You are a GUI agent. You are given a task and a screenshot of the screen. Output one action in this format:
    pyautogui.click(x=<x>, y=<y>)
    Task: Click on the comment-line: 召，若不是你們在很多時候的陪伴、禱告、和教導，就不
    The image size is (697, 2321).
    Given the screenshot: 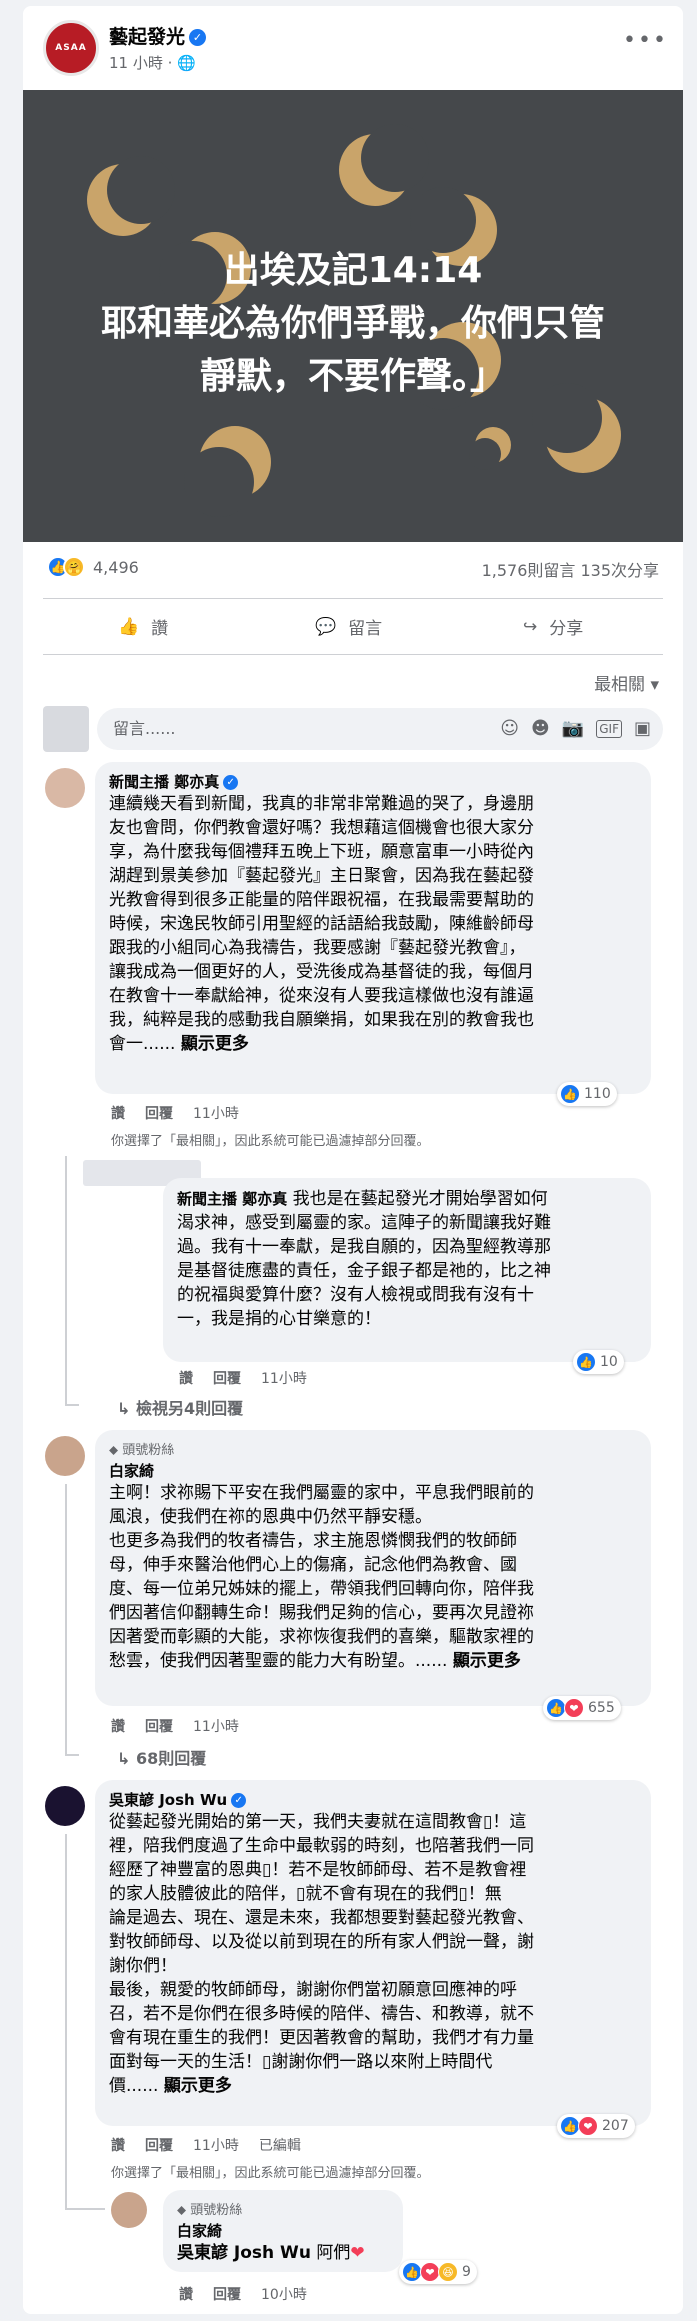 What is the action you would take?
    pyautogui.click(x=321, y=2014)
    